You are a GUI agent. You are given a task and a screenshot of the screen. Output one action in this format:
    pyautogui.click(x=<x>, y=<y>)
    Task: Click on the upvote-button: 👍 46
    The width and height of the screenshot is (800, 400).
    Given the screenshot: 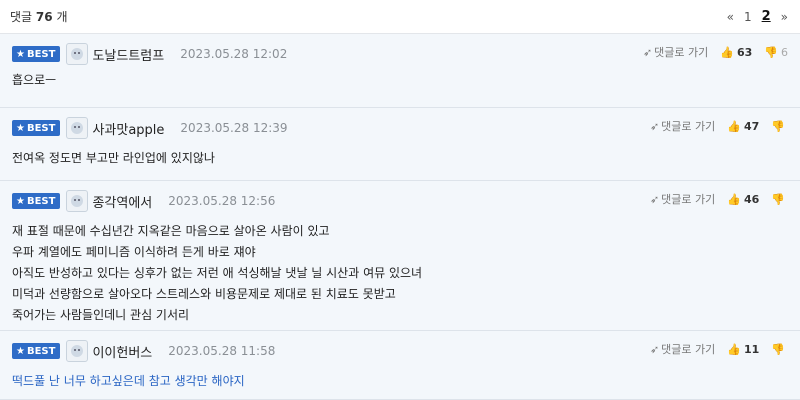 What is the action you would take?
    pyautogui.click(x=743, y=199)
    